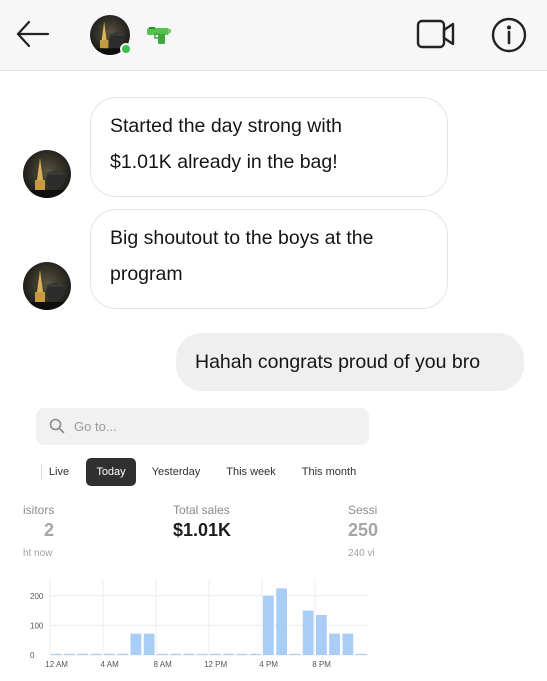 The image size is (547, 681). What do you see at coordinates (268, 664) in the screenshot?
I see `x-tick-label: 4 PM` at bounding box center [268, 664].